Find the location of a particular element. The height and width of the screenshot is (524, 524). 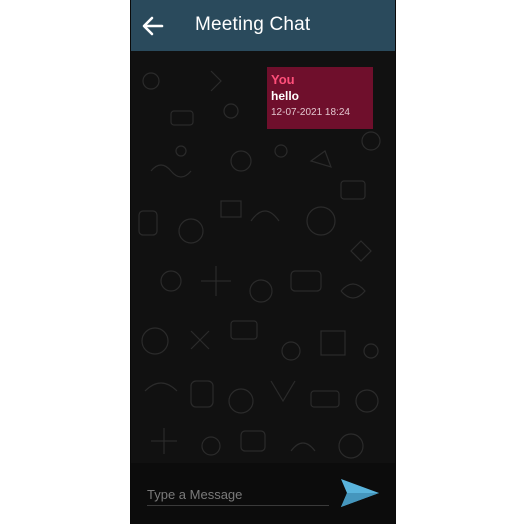

back-button is located at coordinates (153, 26).